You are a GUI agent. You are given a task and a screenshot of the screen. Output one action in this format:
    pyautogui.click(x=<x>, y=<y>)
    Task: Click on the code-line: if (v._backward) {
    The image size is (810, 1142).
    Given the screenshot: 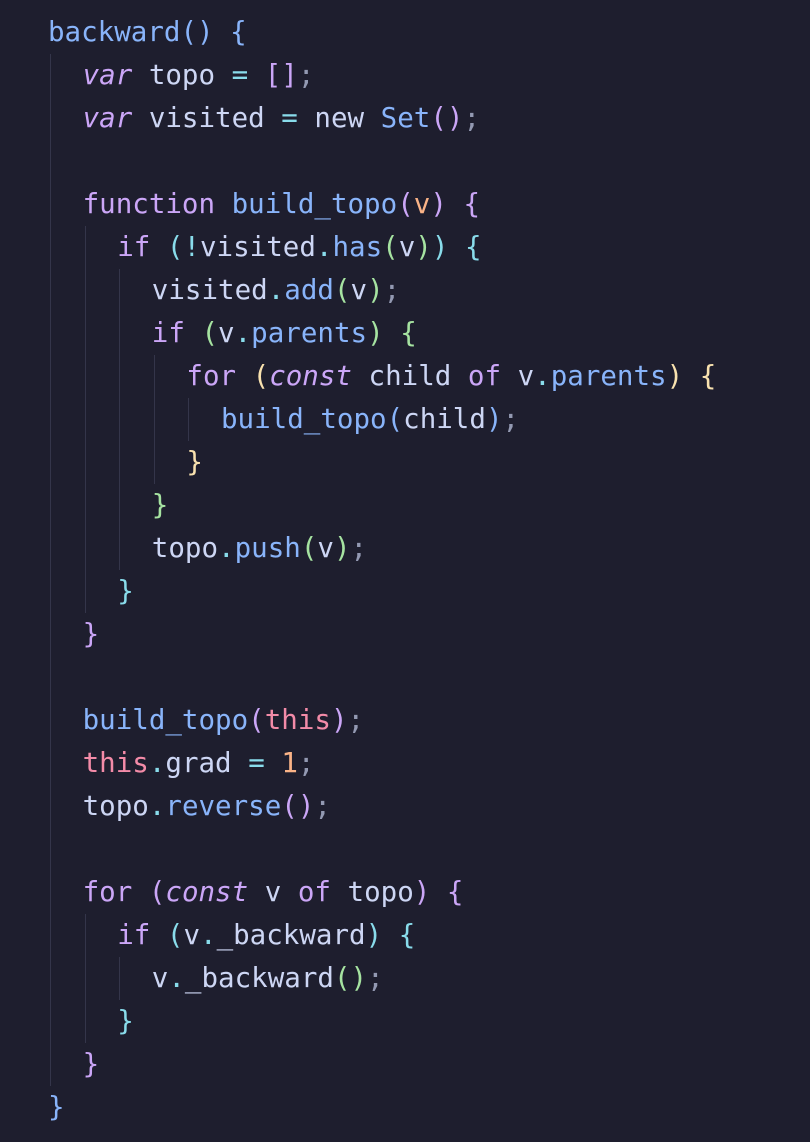 What is the action you would take?
    pyautogui.click(x=266, y=935)
    